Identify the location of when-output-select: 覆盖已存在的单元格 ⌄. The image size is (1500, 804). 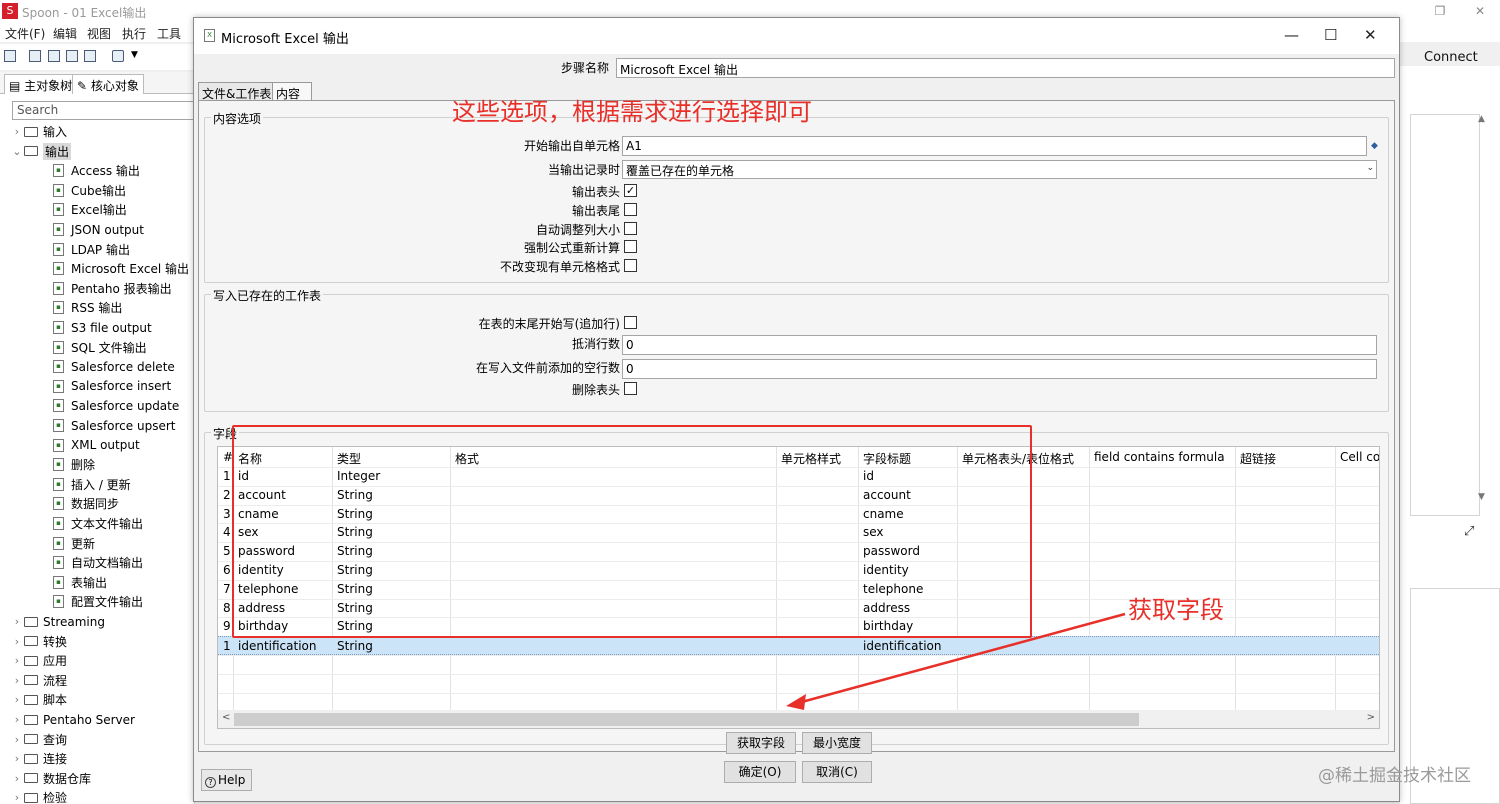
(999, 169).